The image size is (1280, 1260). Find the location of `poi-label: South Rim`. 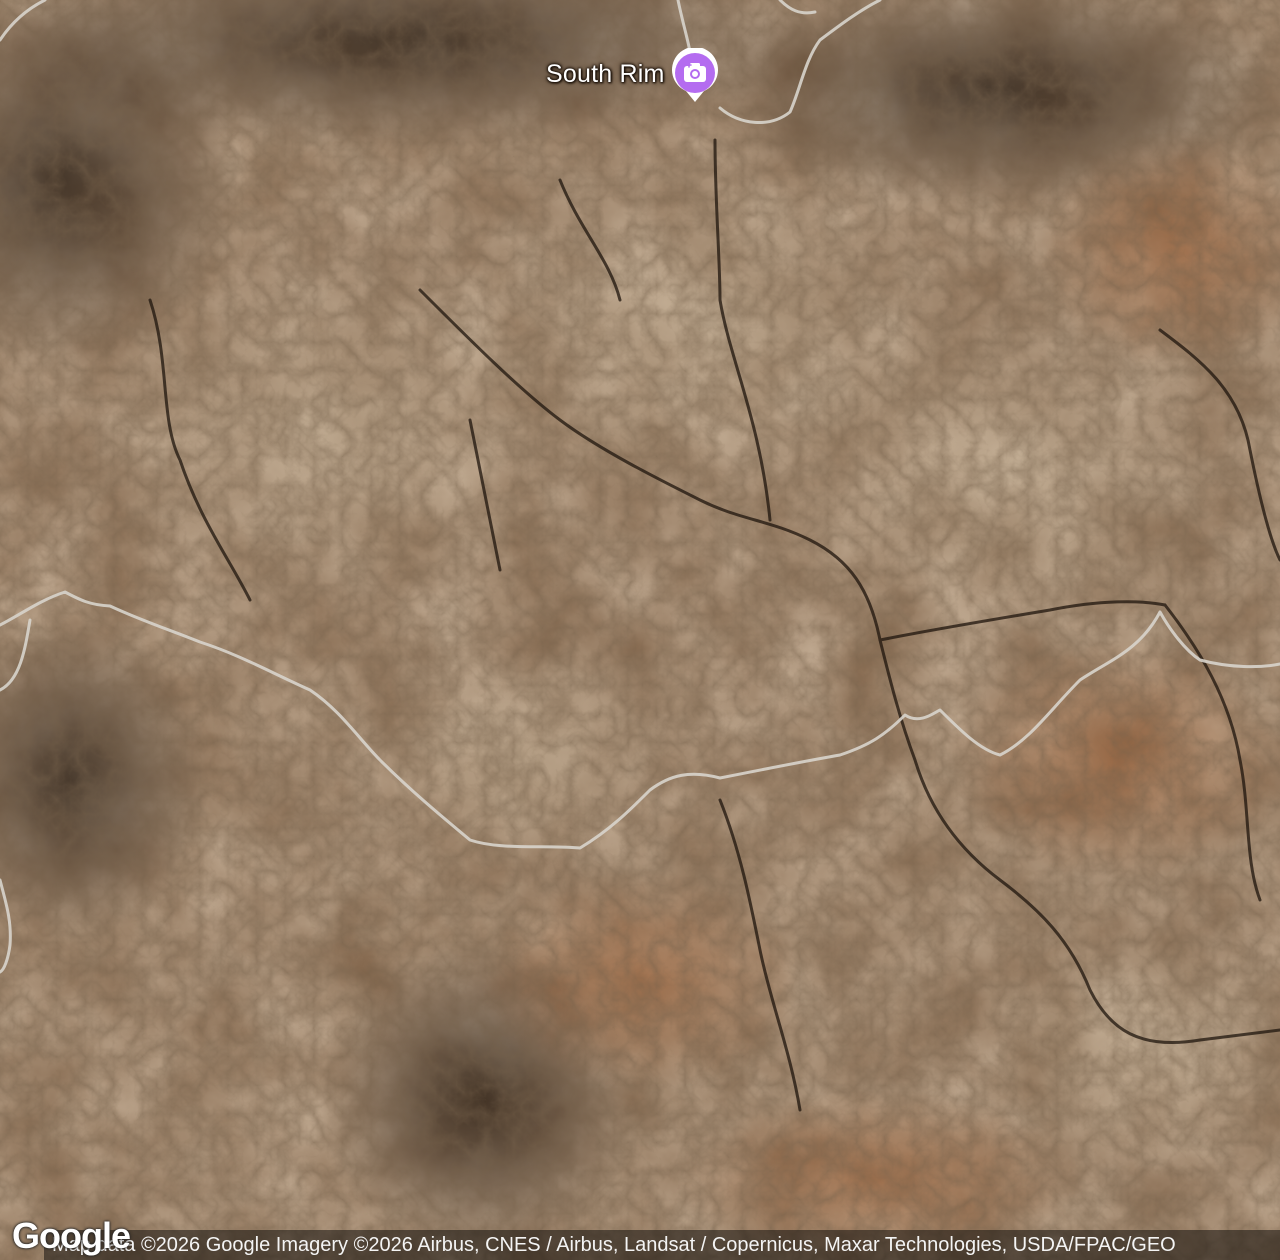

poi-label: South Rim is located at coordinates (608, 74).